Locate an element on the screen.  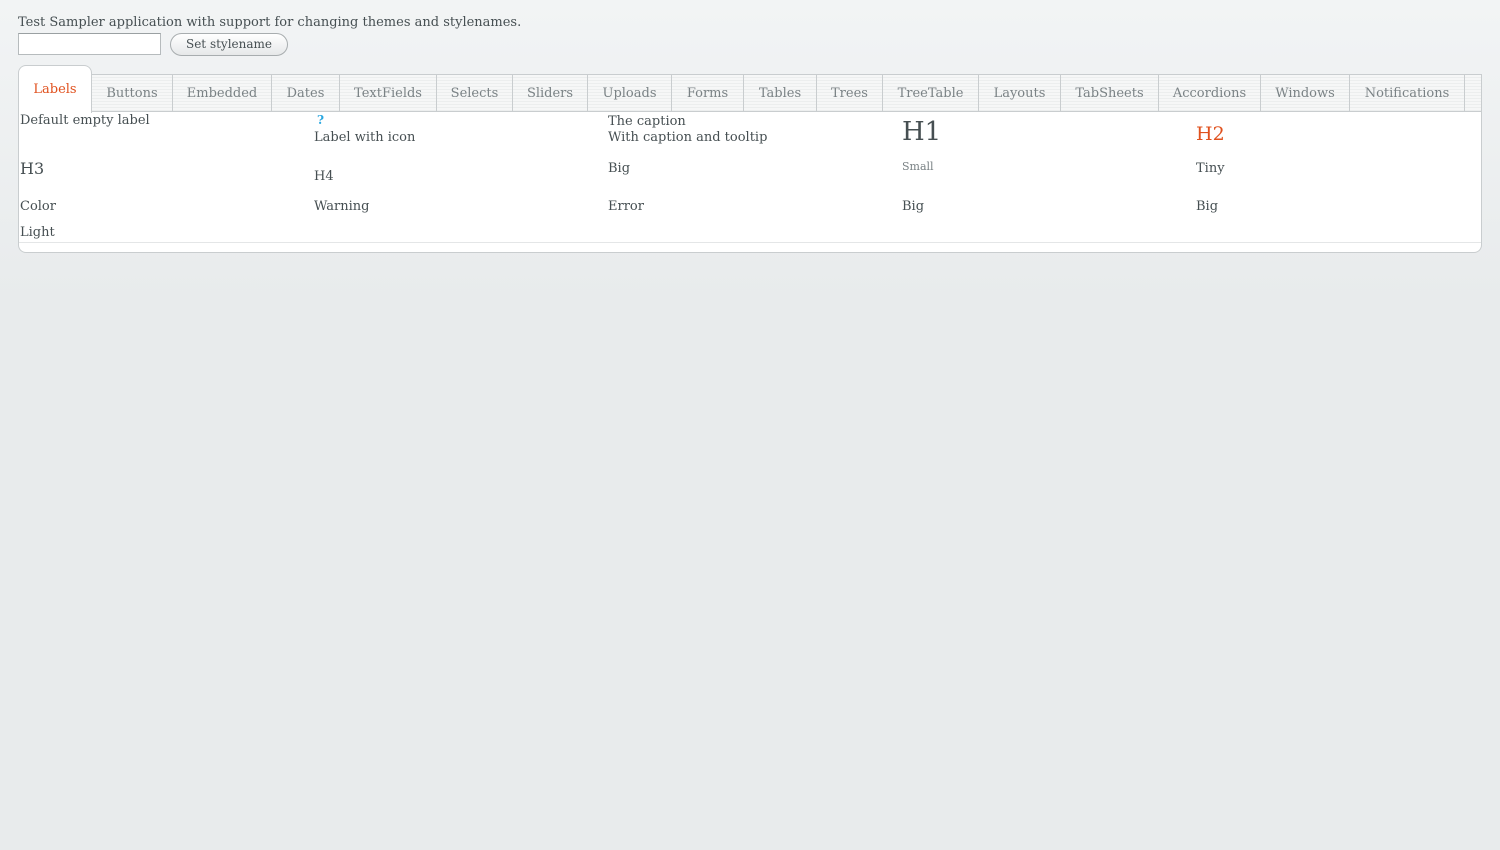
label-h2: H2 is located at coordinates (1210, 134).